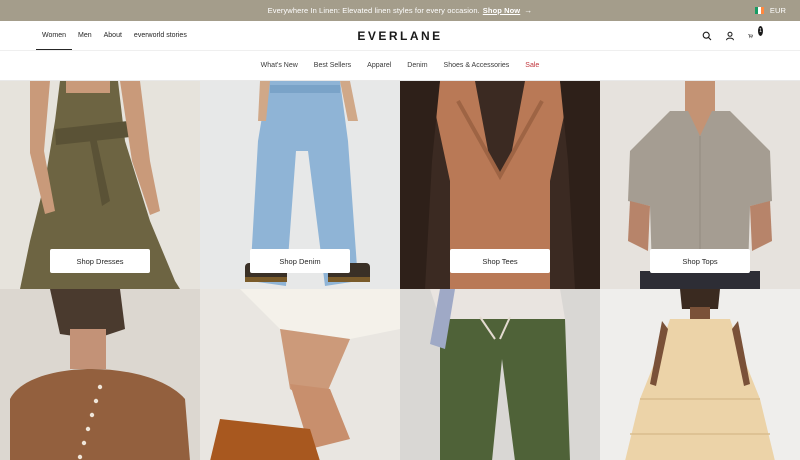 Image resolution: width=800 pixels, height=460 pixels. What do you see at coordinates (760, 30) in the screenshot?
I see `cart-count-badge: 1` at bounding box center [760, 30].